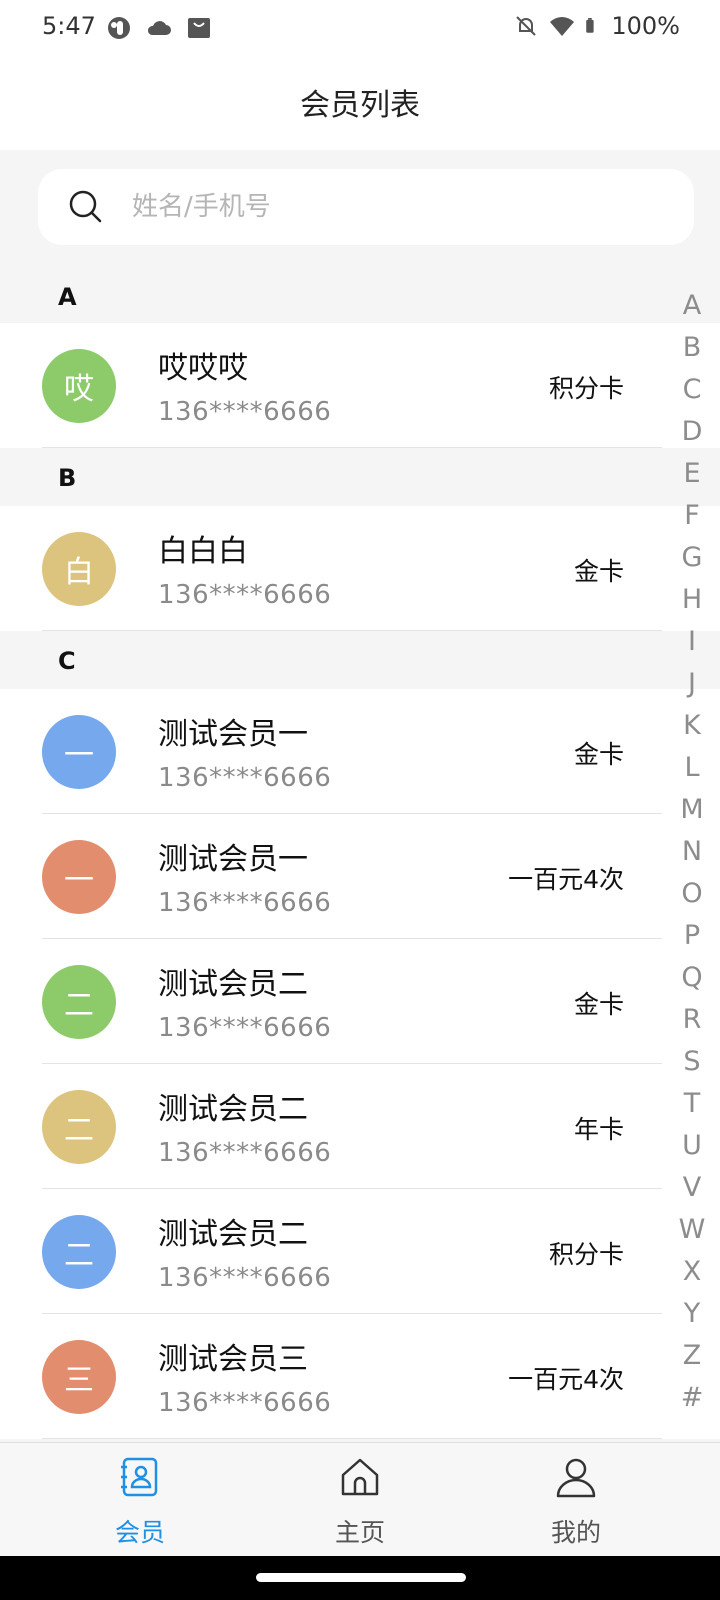 The image size is (720, 1600). Describe the element at coordinates (69, 26) in the screenshot. I see `status-time: 5:47` at that location.